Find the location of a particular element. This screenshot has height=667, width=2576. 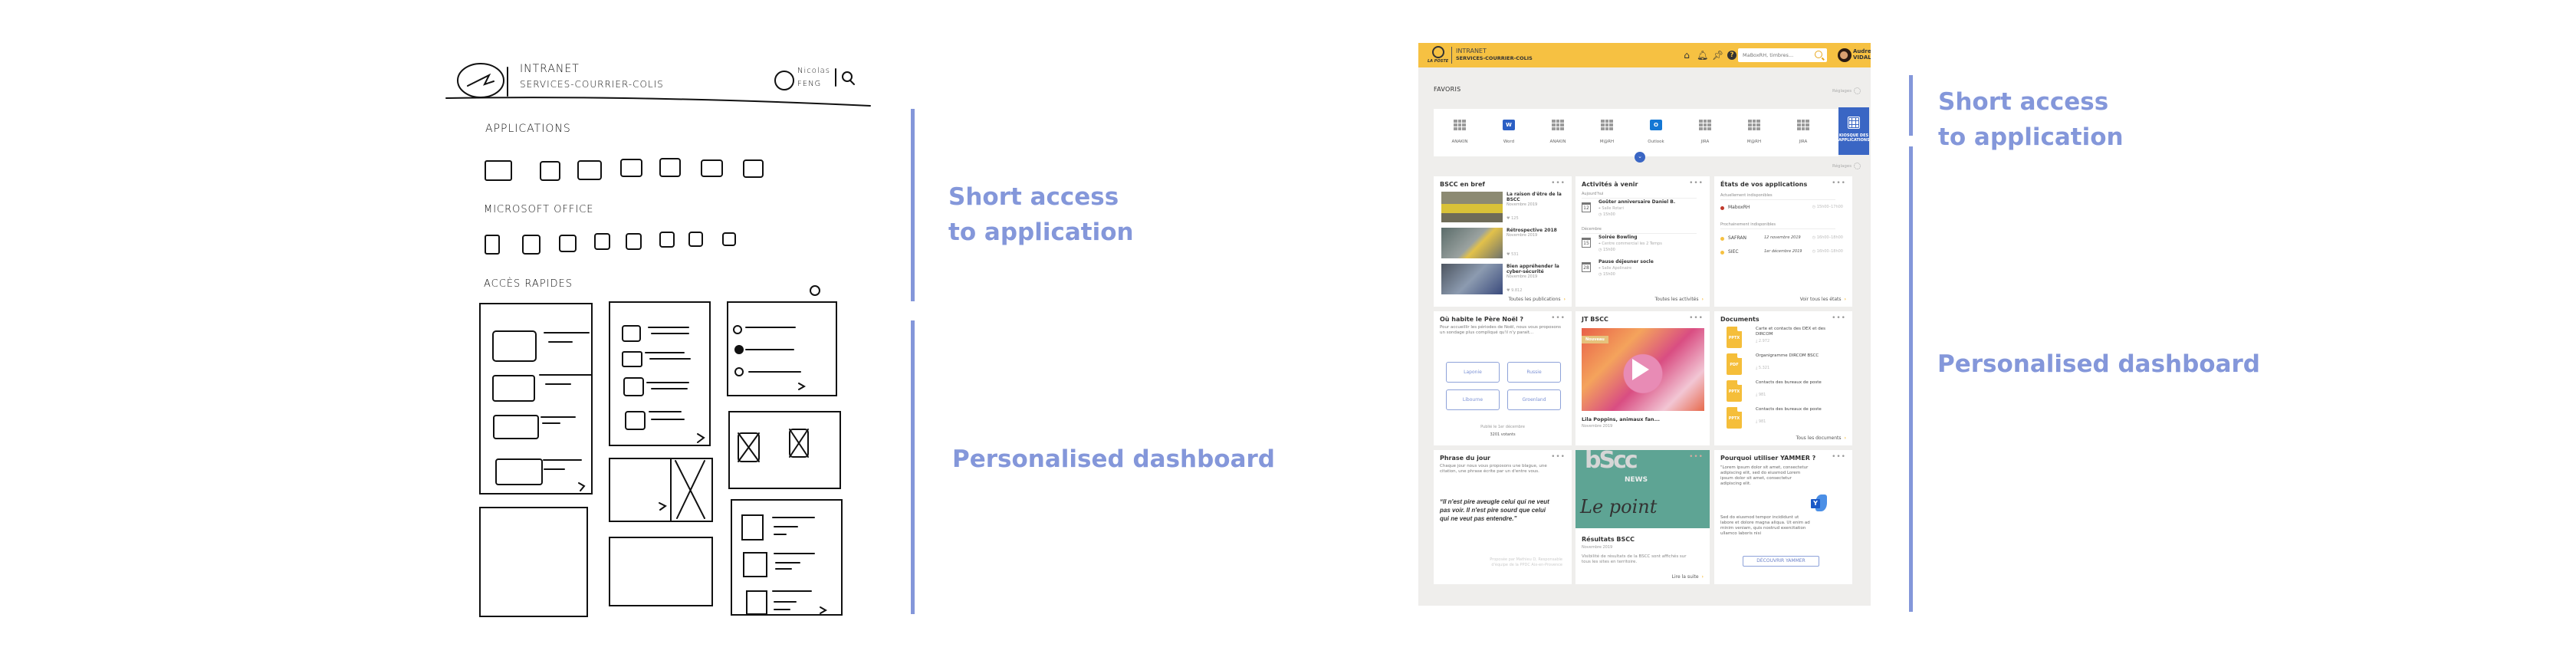

la-poste-logo: LA POSTE is located at coordinates (1439, 55).